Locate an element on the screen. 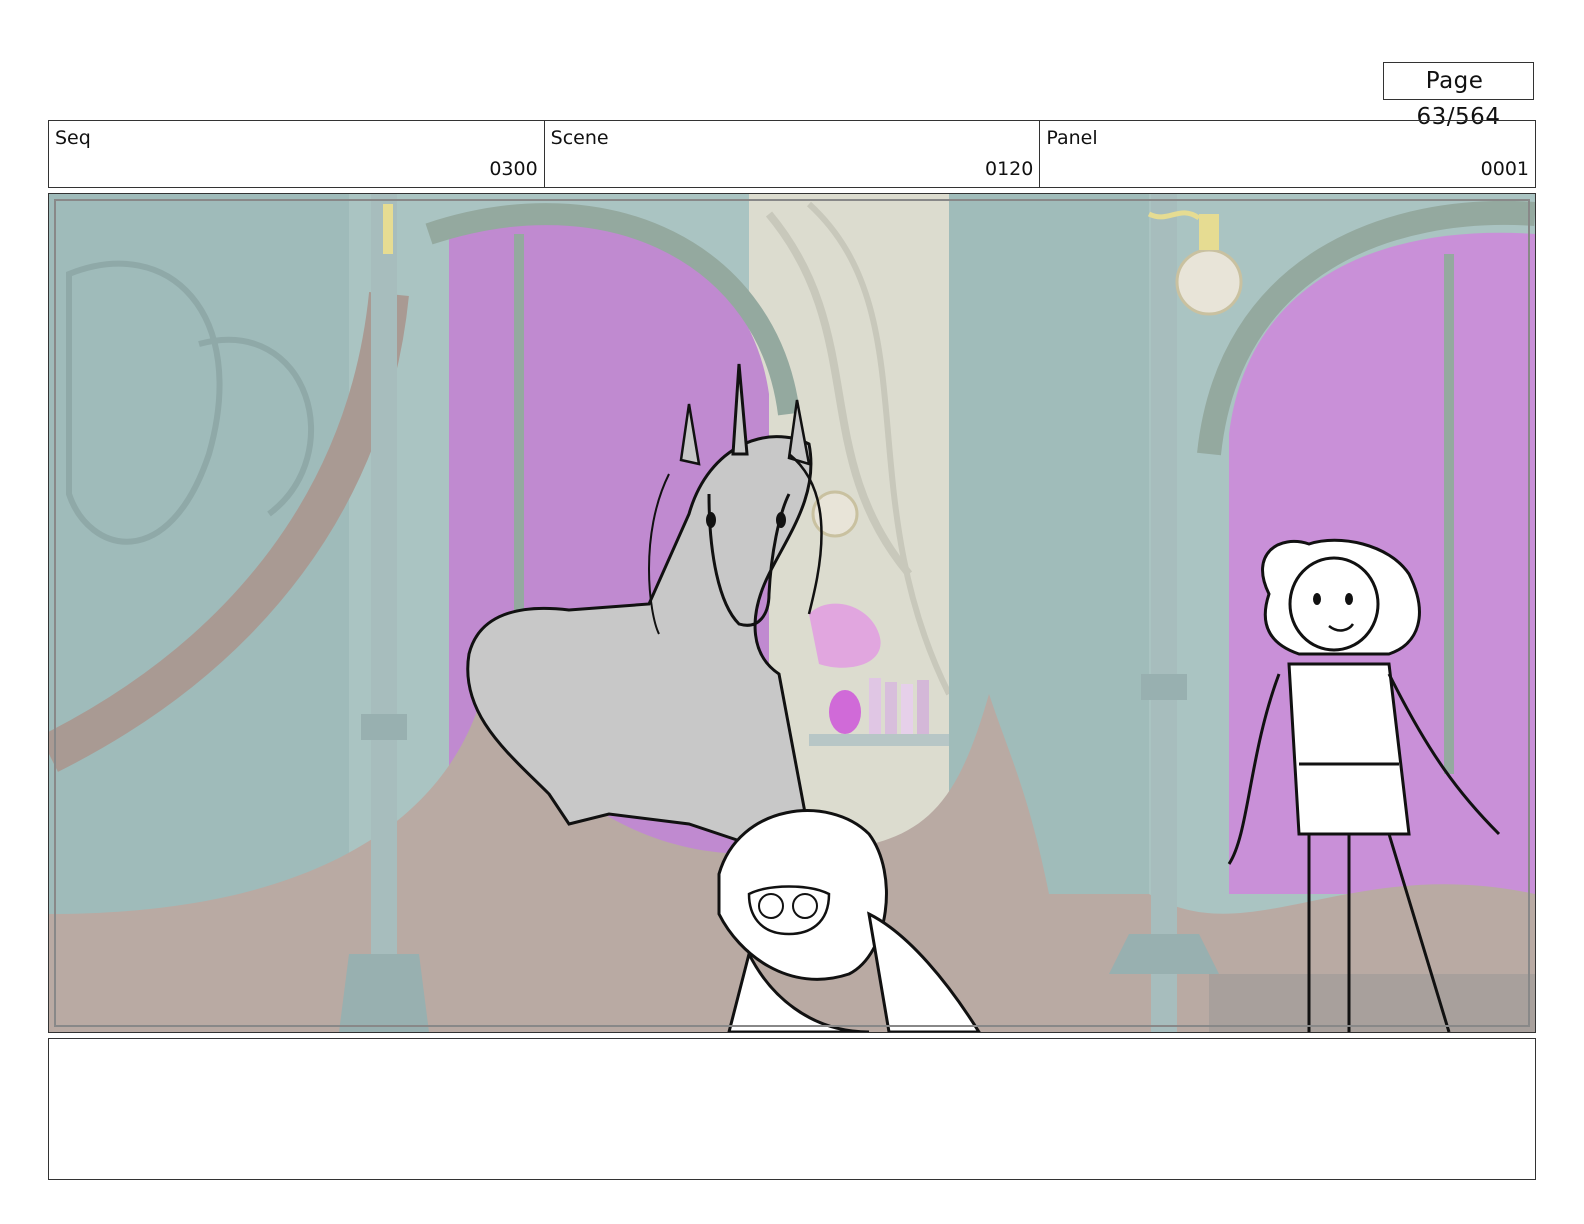  scene-label: Scene is located at coordinates (579, 138).